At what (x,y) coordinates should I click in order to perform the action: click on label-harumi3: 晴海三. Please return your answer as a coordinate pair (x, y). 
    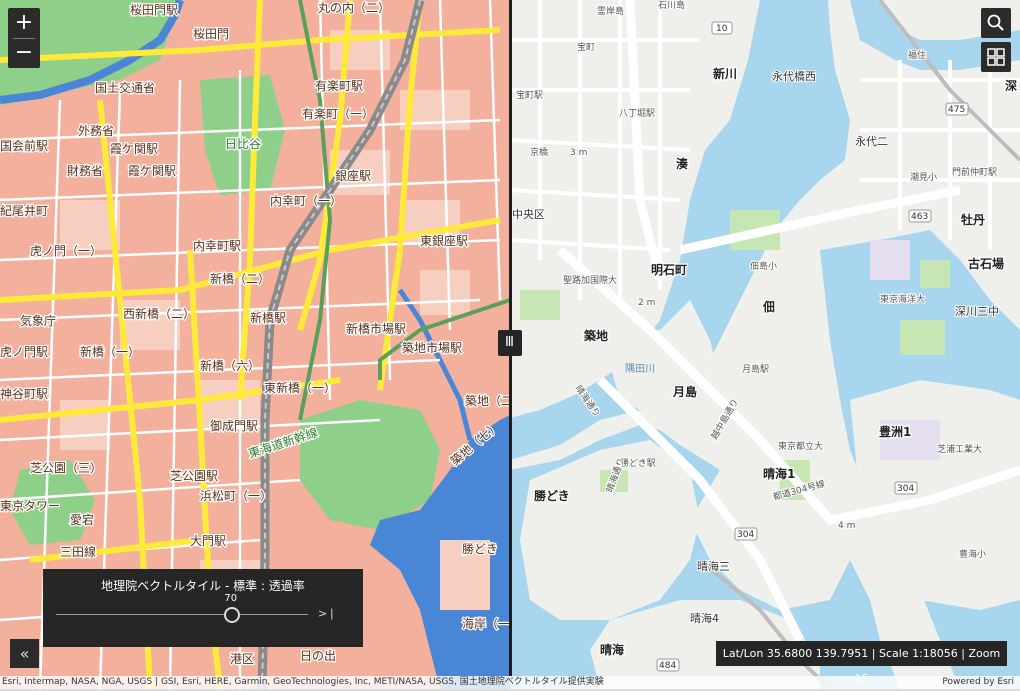
    Looking at the image, I should click on (713, 566).